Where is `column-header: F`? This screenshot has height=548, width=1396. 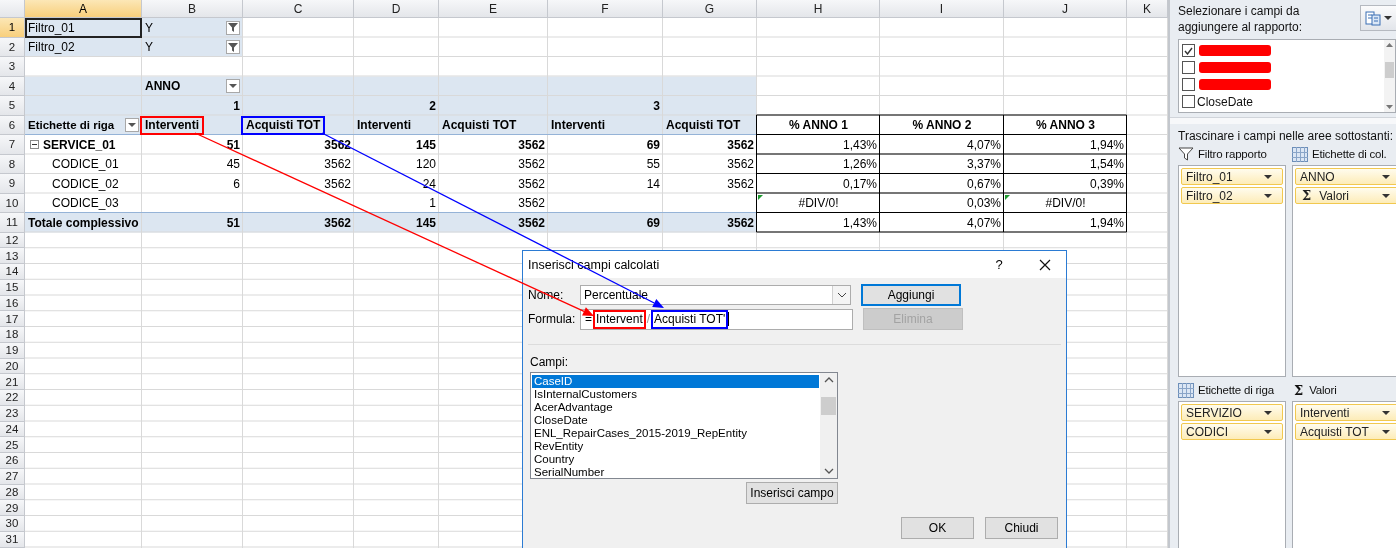 column-header: F is located at coordinates (605, 9).